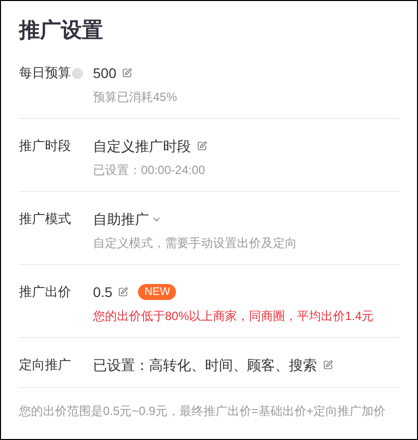 Image resolution: width=418 pixels, height=440 pixels. I want to click on field-value: 0.5, so click(102, 292).